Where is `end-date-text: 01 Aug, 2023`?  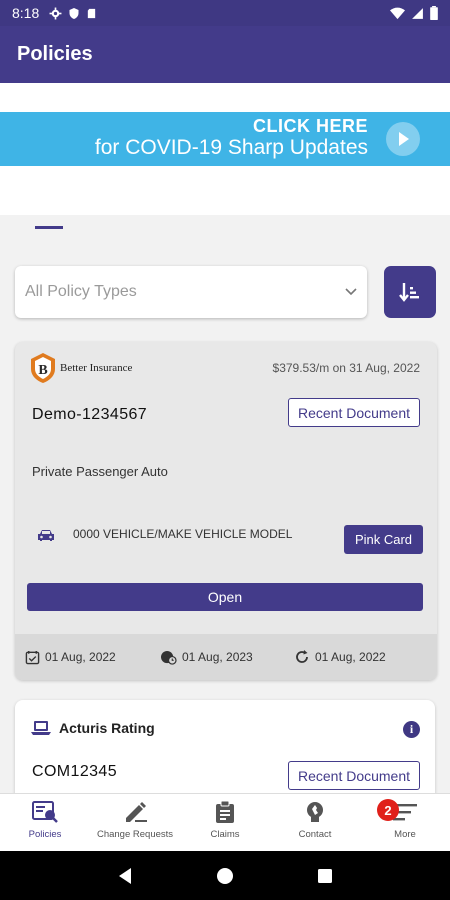
end-date-text: 01 Aug, 2023 is located at coordinates (217, 657).